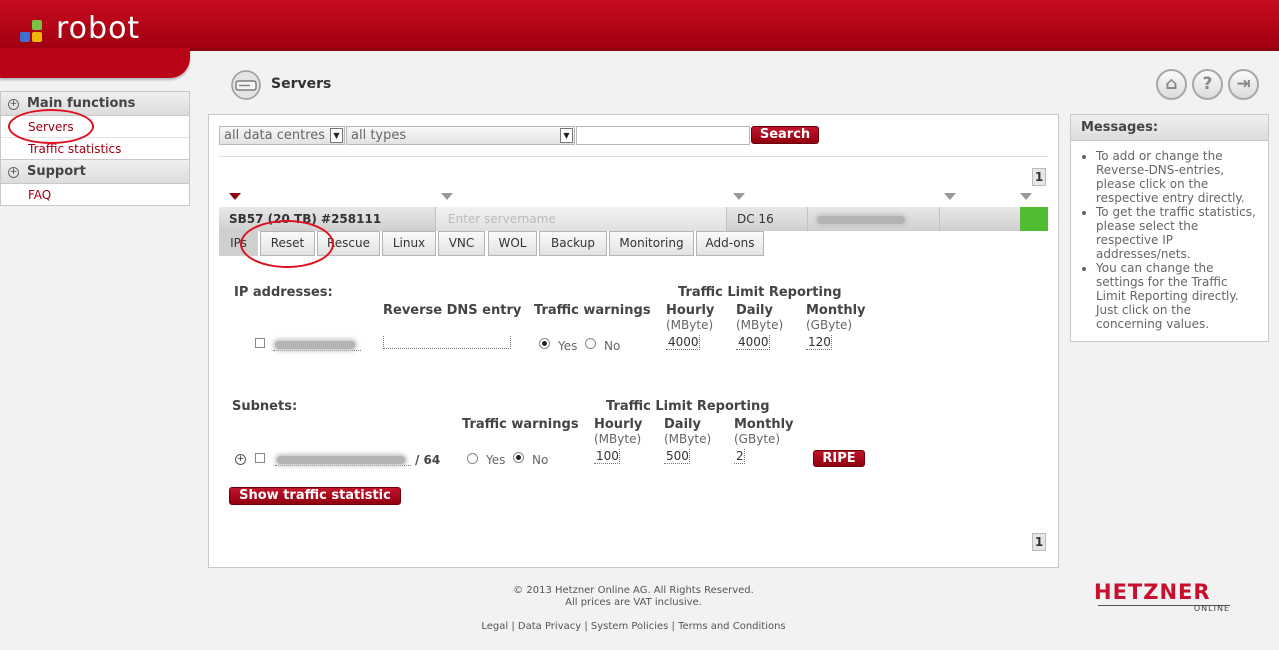 This screenshot has width=1279, height=650. I want to click on footer-link-system-policies: System Policies, so click(629, 626).